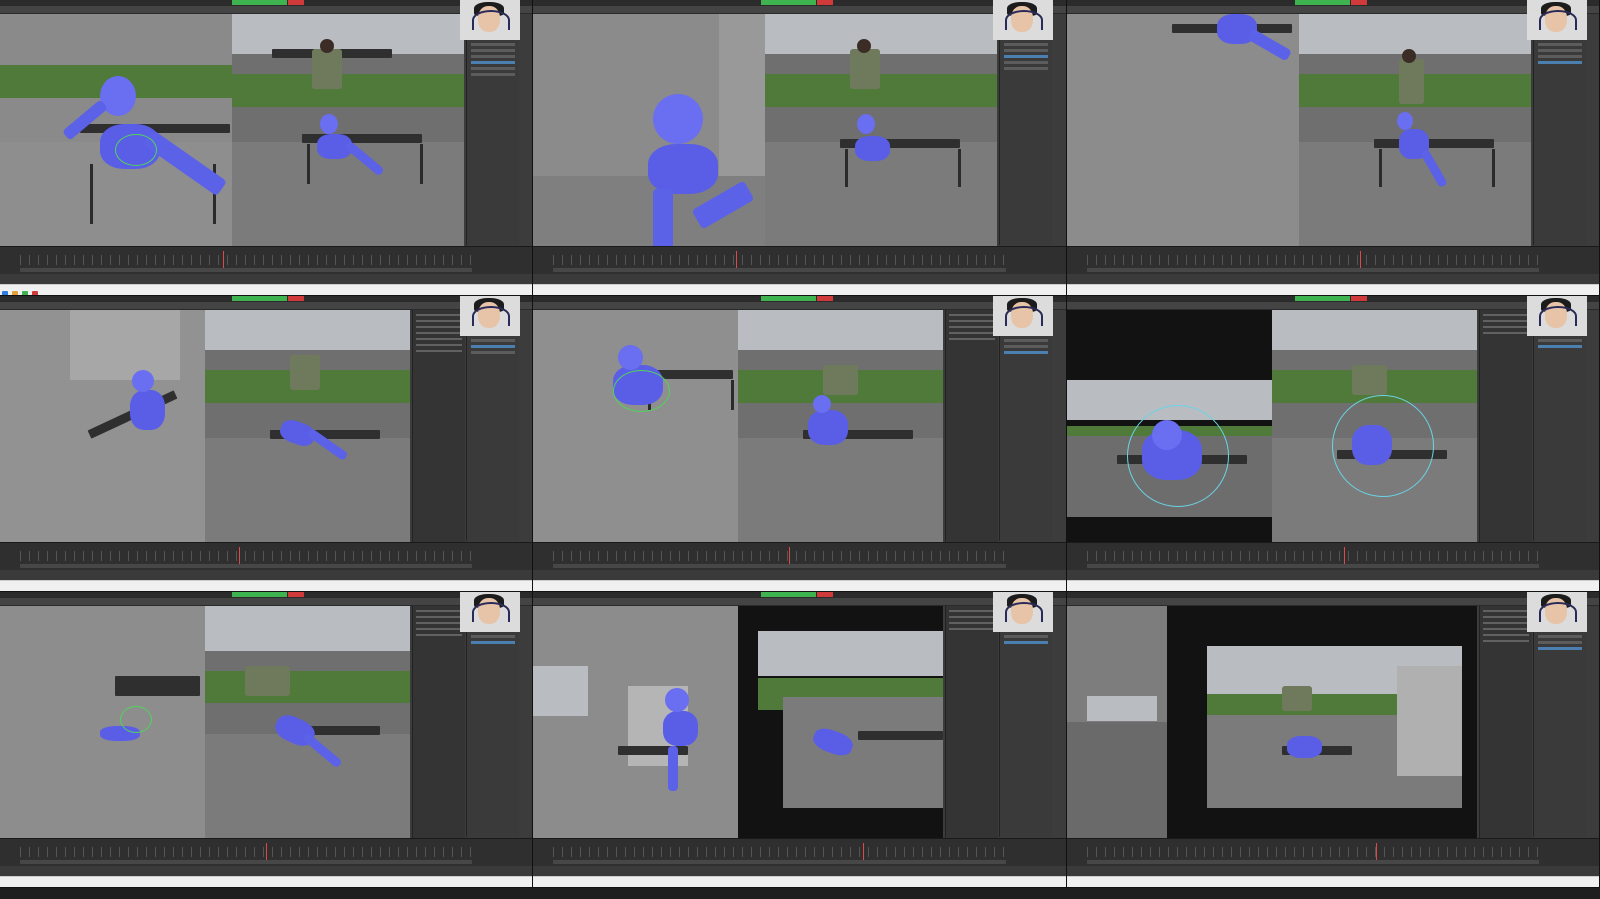  I want to click on bench-model, so click(157, 686).